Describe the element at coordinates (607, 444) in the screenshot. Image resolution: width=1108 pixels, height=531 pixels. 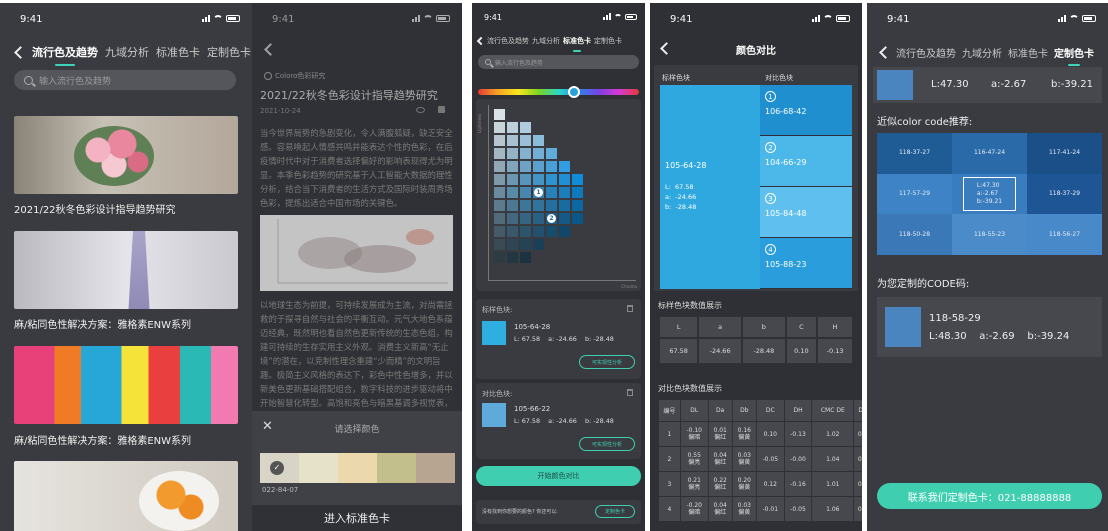
I see `analysis-button-2: 可实现性分析` at that location.